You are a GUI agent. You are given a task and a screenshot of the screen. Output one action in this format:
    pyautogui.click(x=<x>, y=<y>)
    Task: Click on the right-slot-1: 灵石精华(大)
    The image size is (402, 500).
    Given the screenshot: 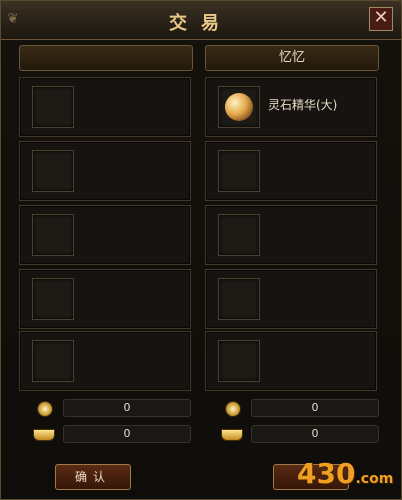 What is the action you would take?
    pyautogui.click(x=291, y=107)
    